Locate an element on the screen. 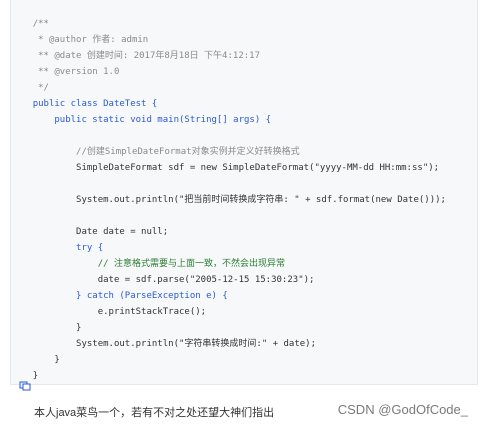  code-statement: System.out.println("字符串转换成时间:" + date); is located at coordinates (174, 344).